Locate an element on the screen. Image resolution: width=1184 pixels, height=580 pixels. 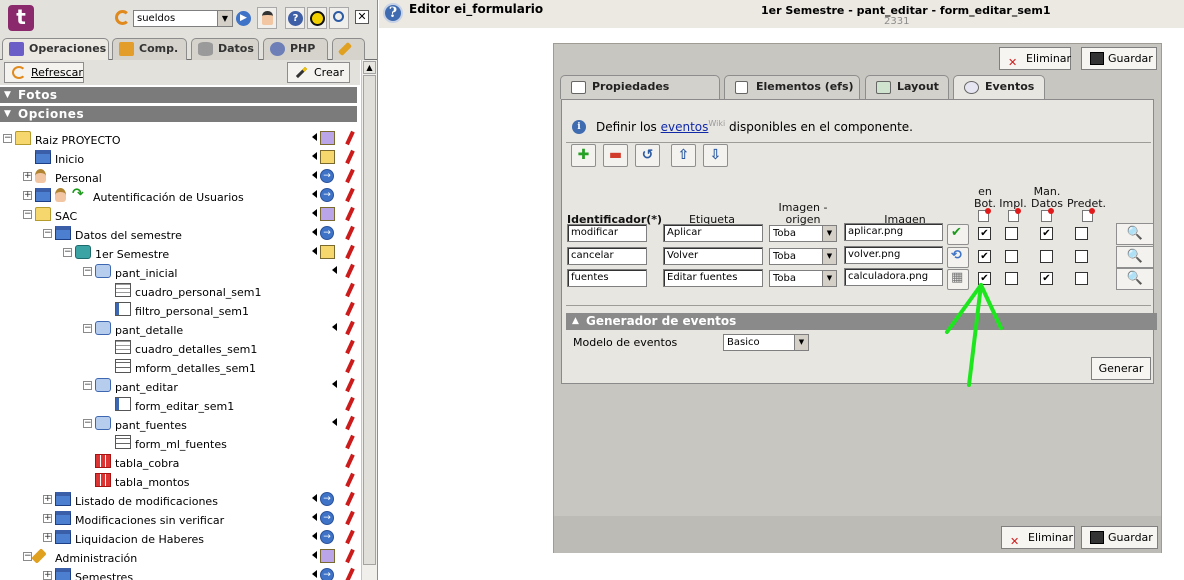
project-select: sueldos ▼ is located at coordinates (183, 18).